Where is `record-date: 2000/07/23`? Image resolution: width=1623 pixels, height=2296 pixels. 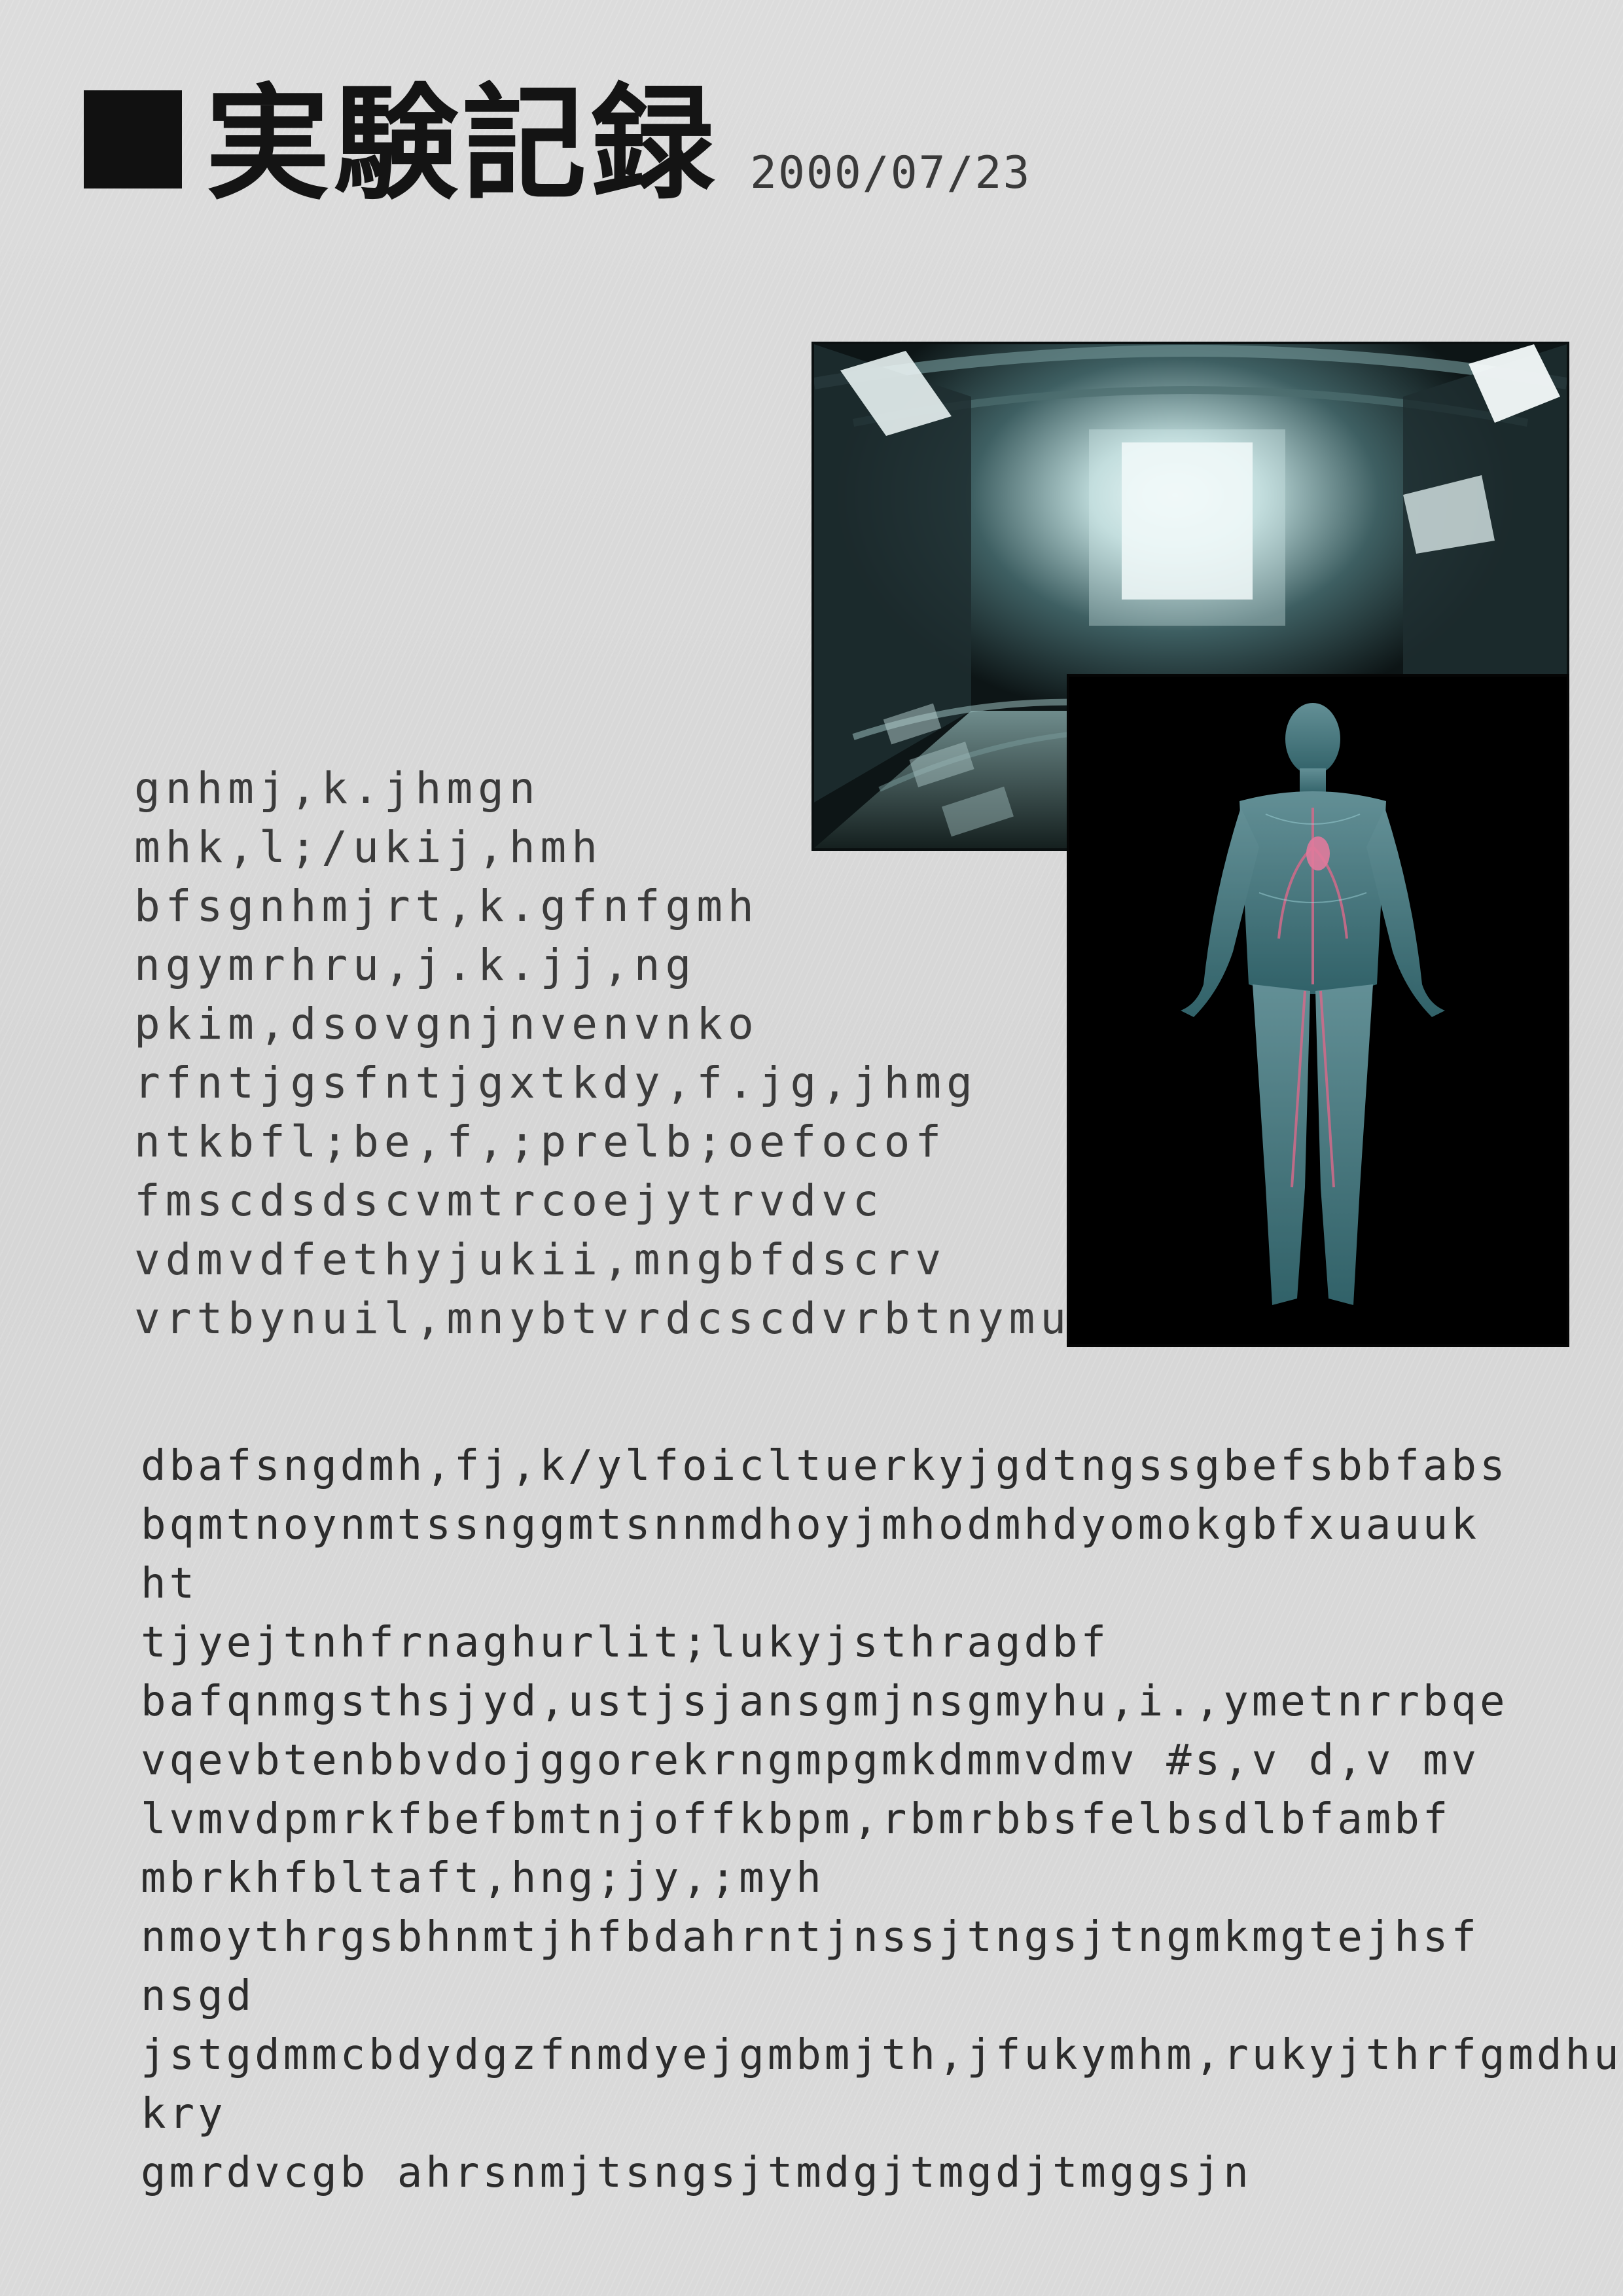
record-date: 2000/07/23 is located at coordinates (891, 173).